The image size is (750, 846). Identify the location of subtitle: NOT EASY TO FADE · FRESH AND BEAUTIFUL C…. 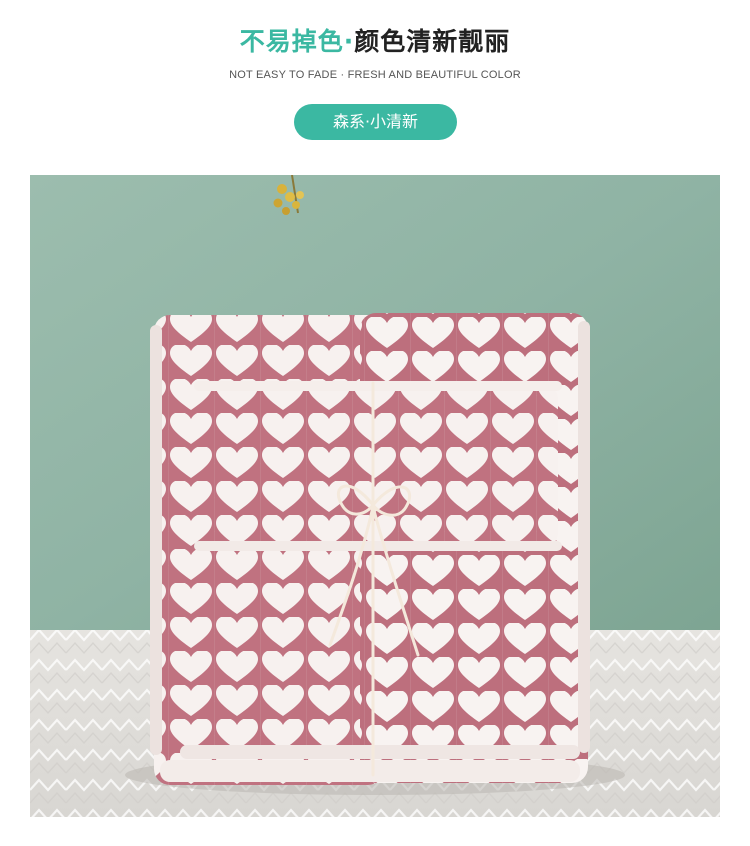
(375, 75).